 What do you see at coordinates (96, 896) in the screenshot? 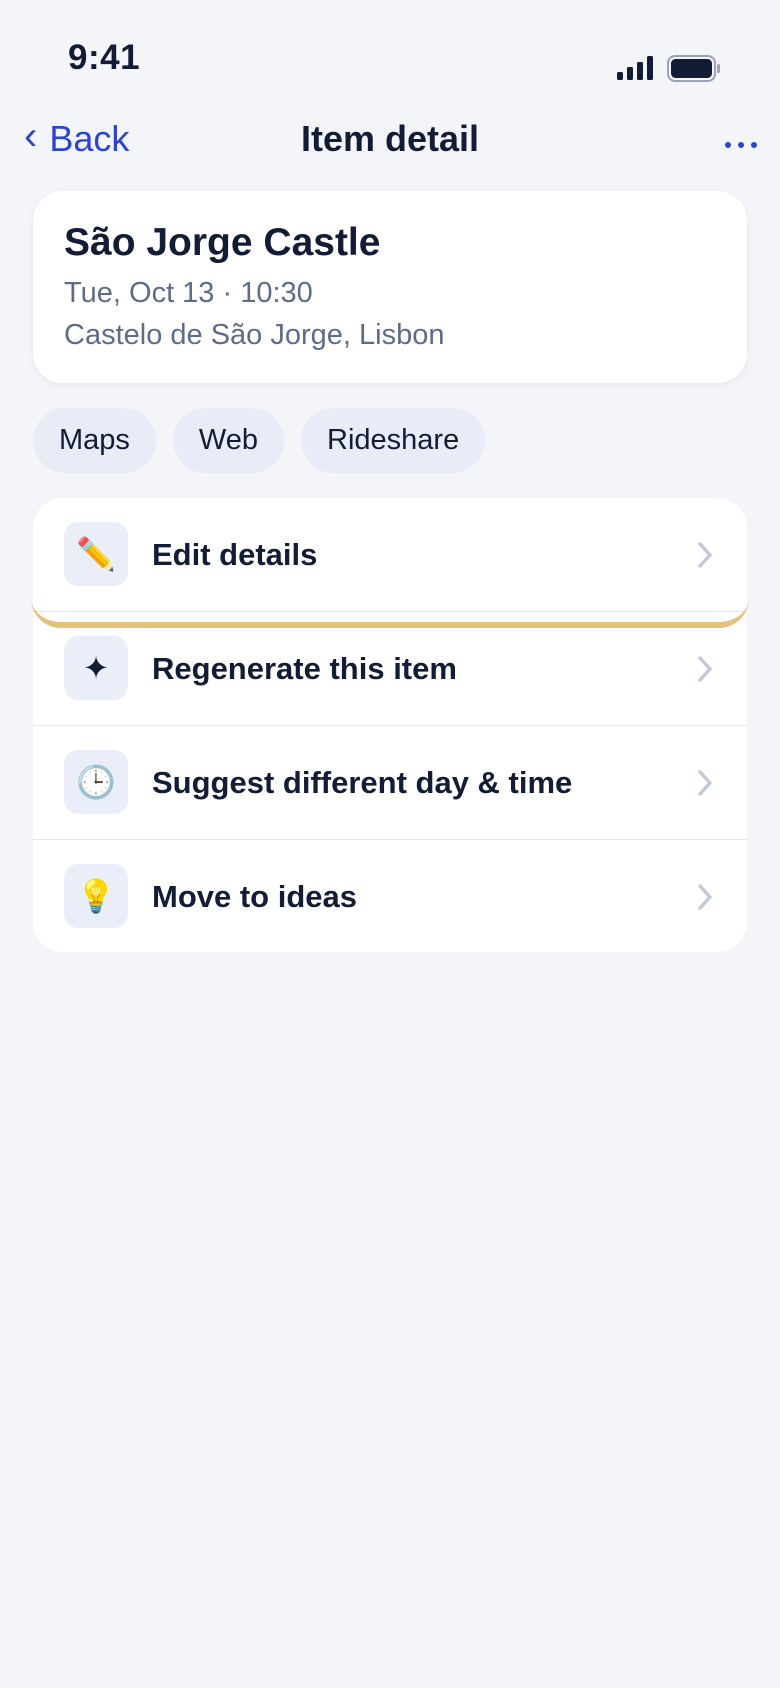
I see `lightbulb-icon: 💡` at bounding box center [96, 896].